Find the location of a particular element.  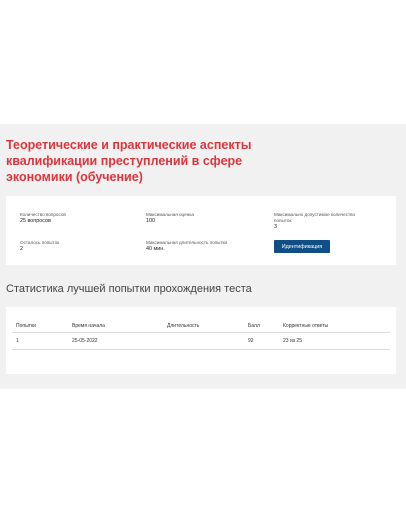

row-score-cell: 92 is located at coordinates (251, 341).